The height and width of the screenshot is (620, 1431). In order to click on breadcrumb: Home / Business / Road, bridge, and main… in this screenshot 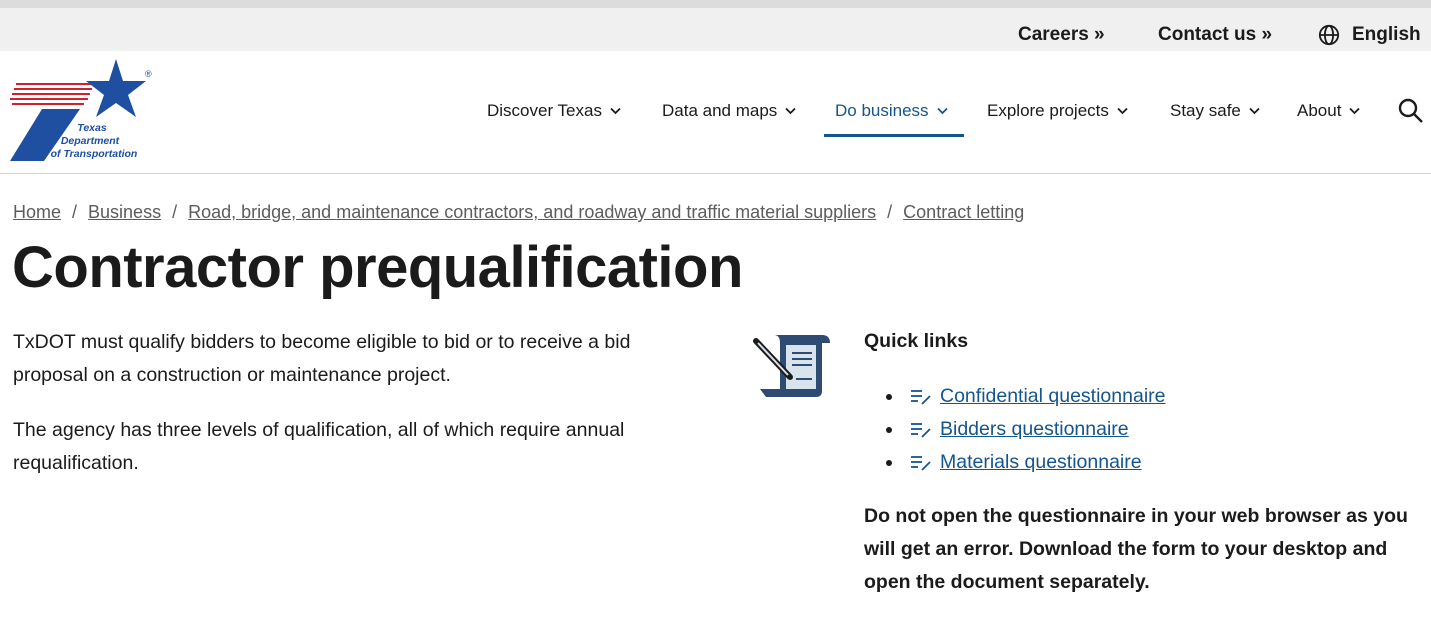, I will do `click(518, 212)`.